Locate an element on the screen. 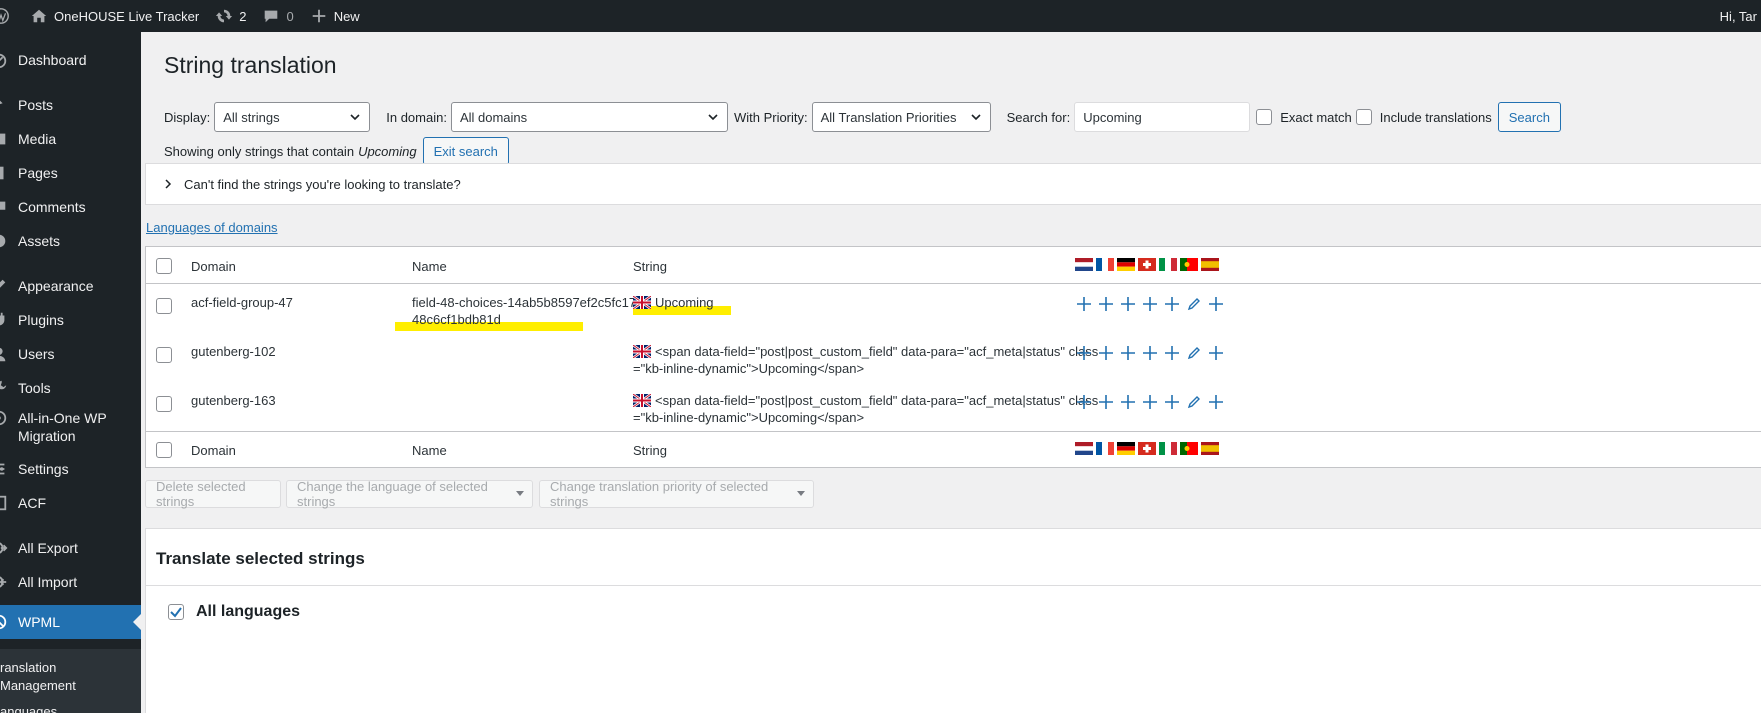  import-icon is located at coordinates (4, 582).